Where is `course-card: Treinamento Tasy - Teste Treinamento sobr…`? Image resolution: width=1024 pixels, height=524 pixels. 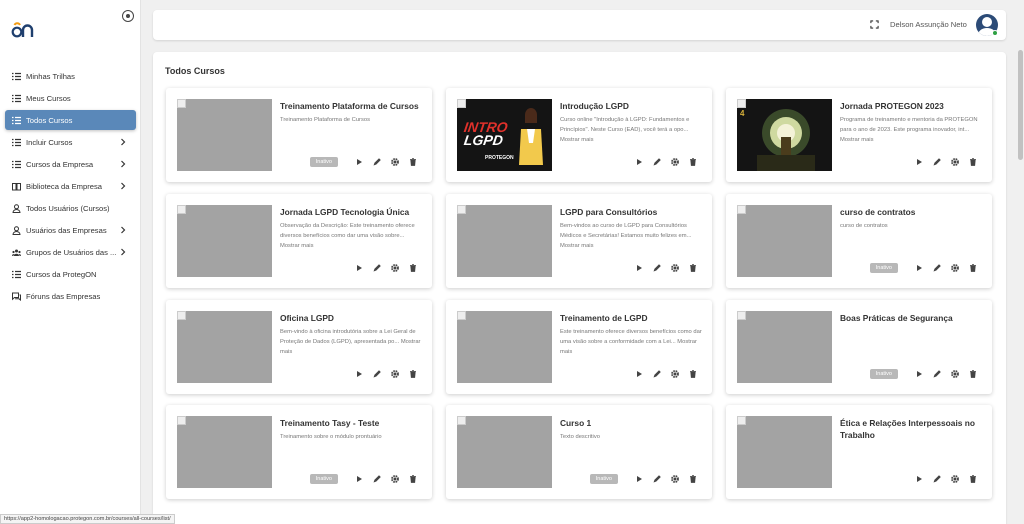
course-card: Treinamento Tasy - Teste Treinamento sobr… is located at coordinates (299, 452).